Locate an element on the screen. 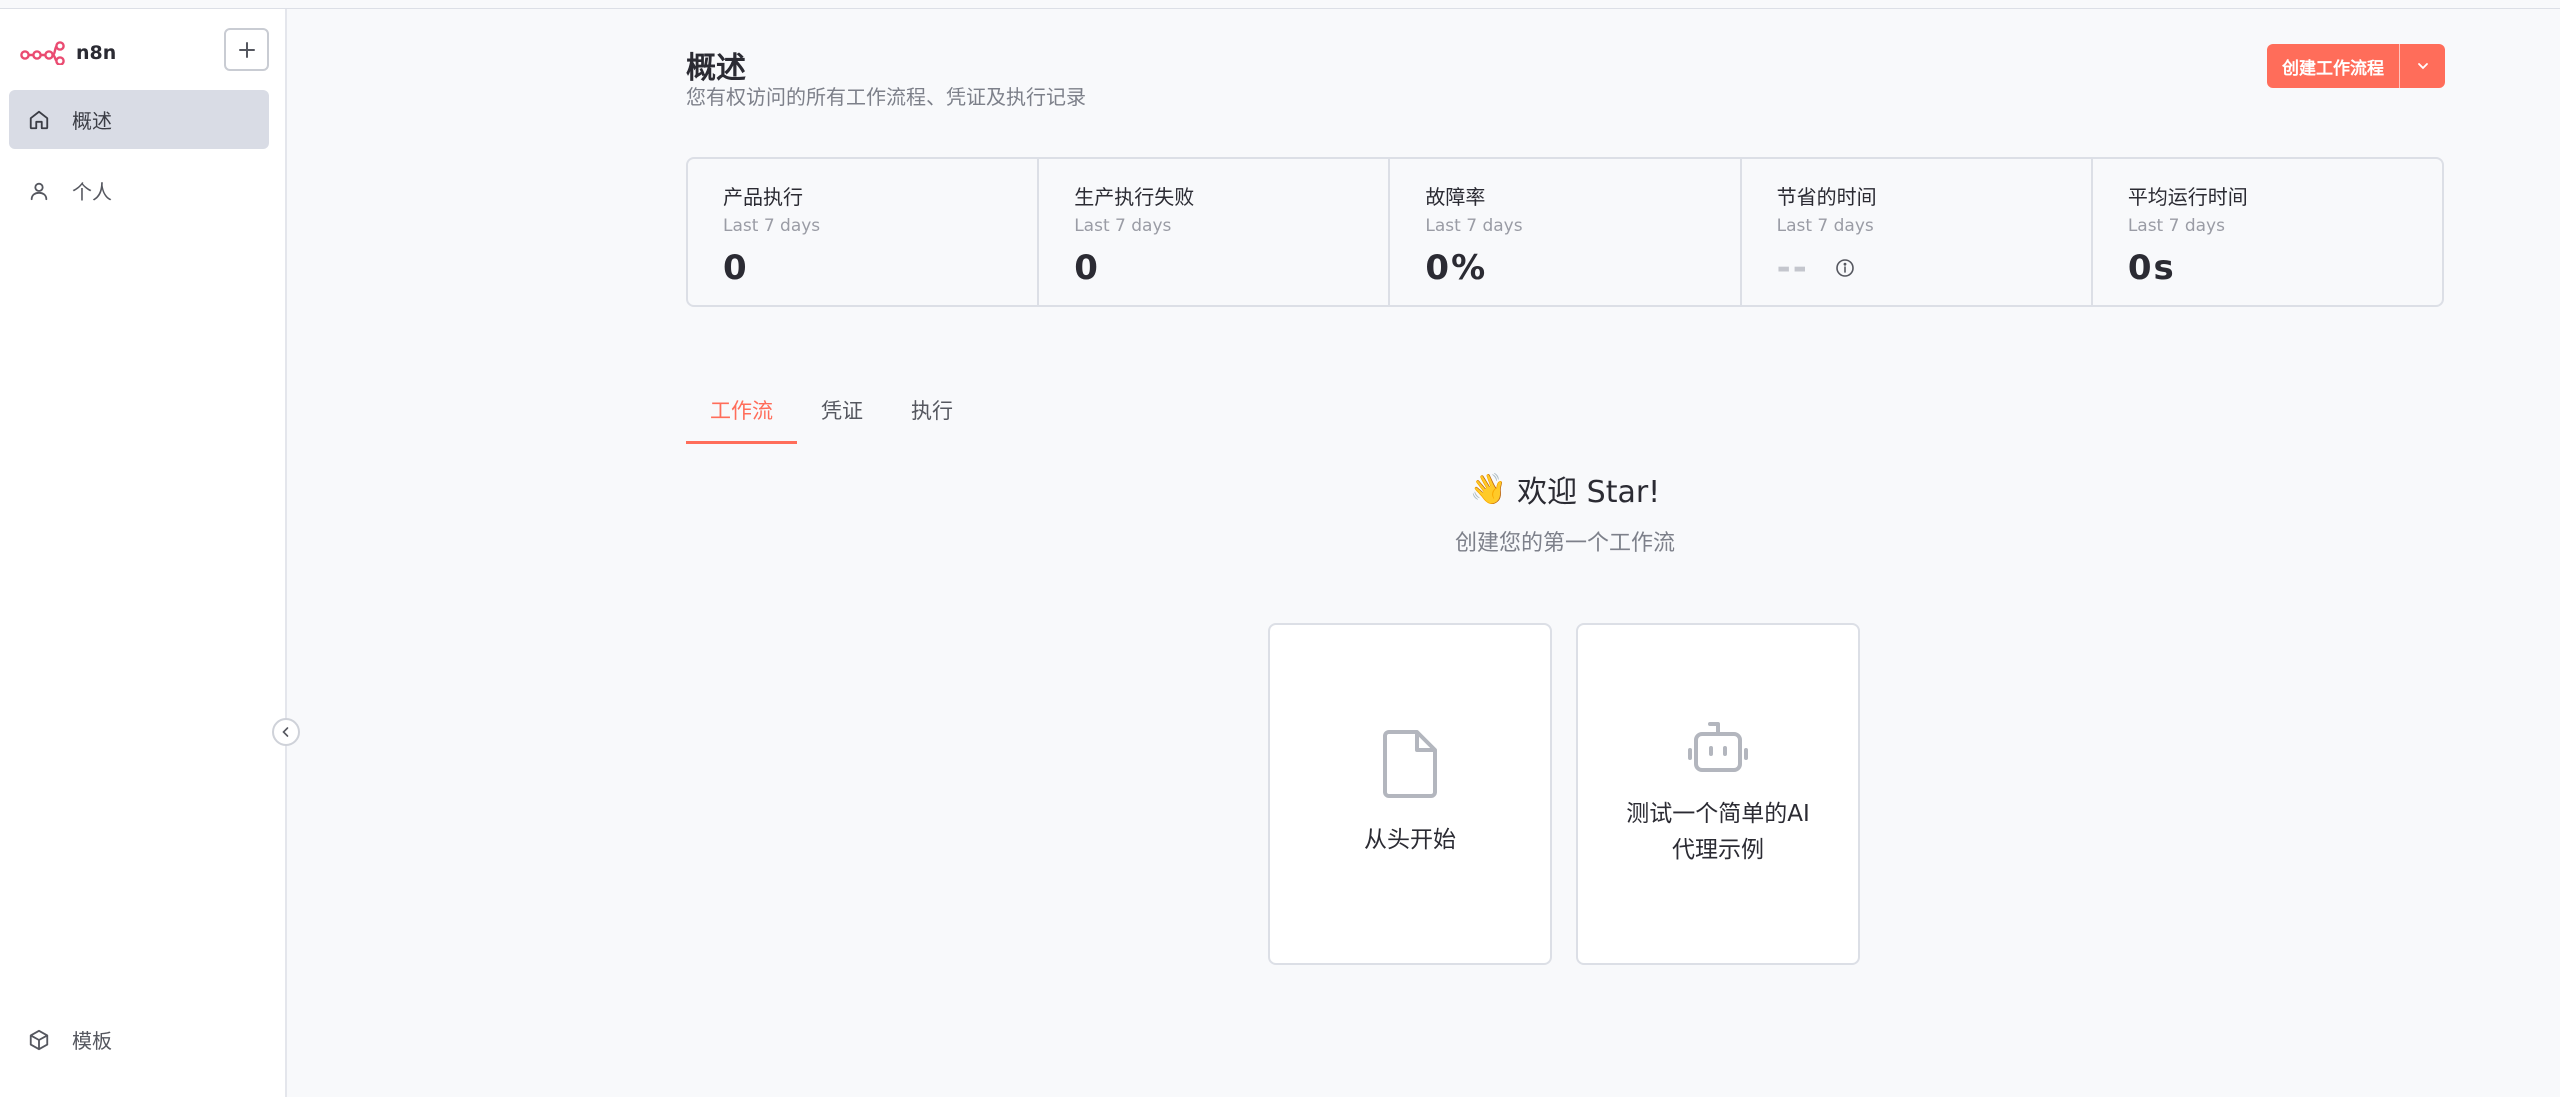  plus-icon is located at coordinates (246, 49).